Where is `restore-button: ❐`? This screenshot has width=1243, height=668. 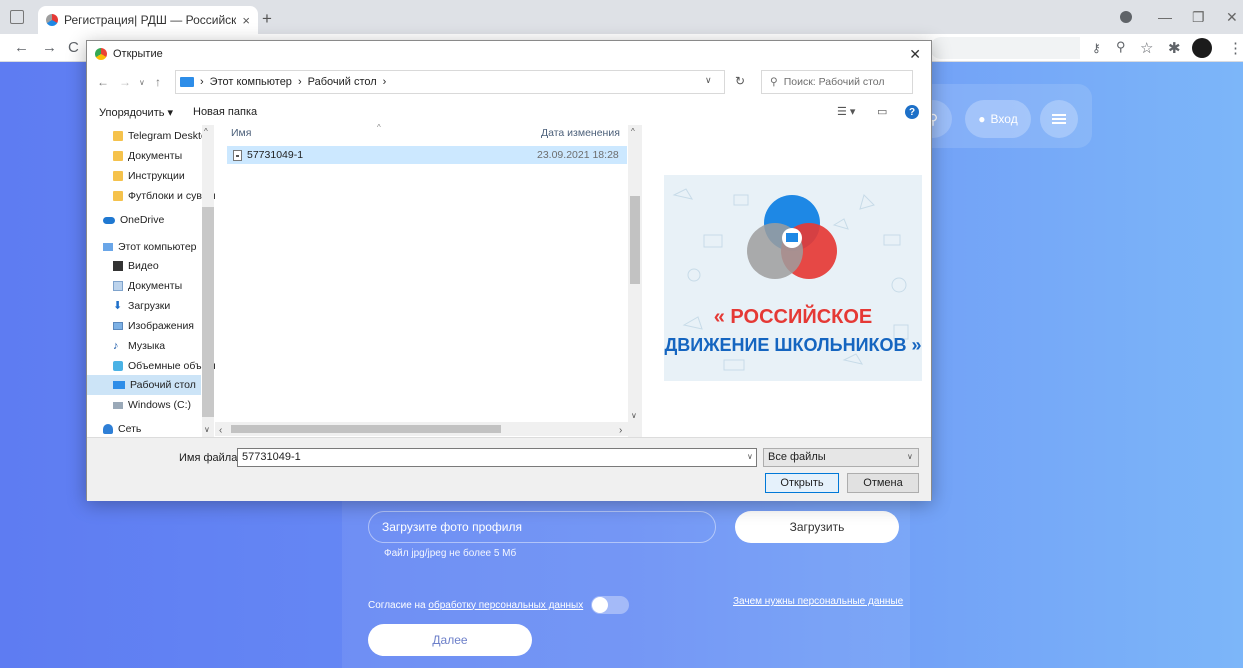
restore-button: ❐ is located at coordinates (1198, 17).